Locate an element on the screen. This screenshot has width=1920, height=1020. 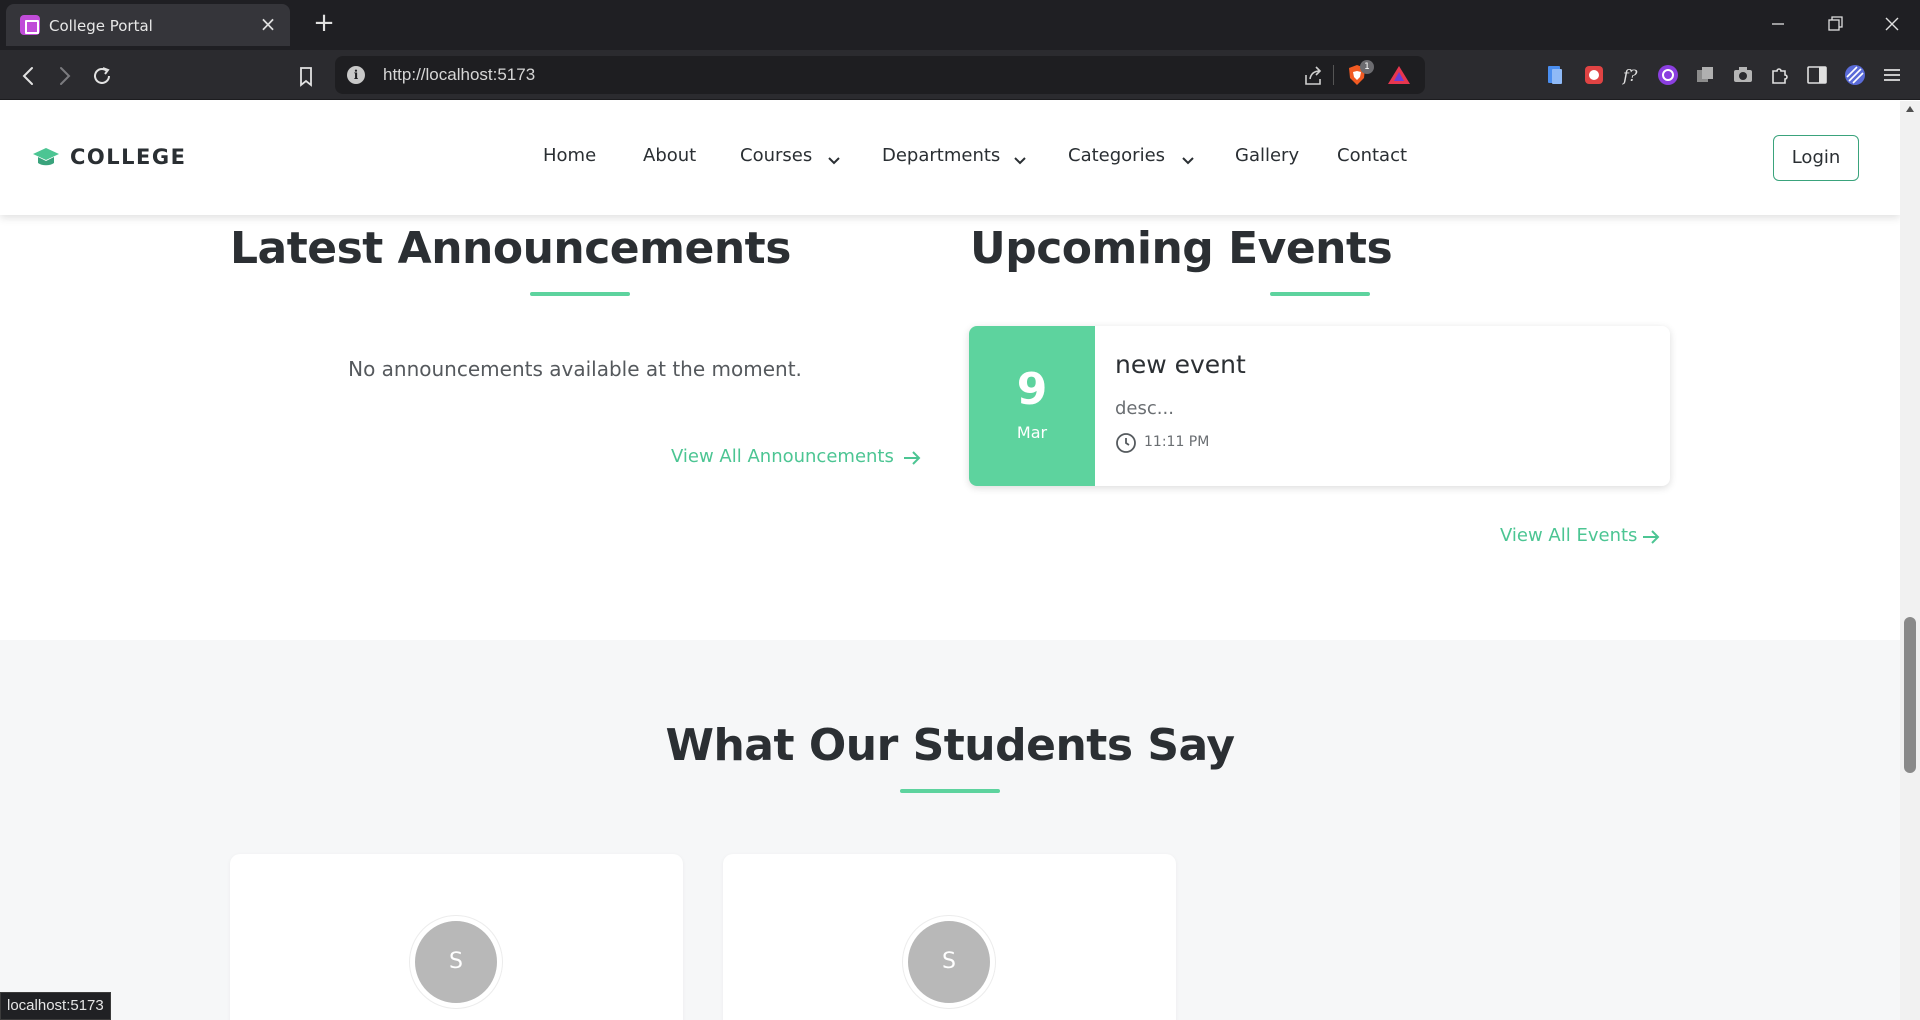
nav-courses: Courses is located at coordinates (776, 155).